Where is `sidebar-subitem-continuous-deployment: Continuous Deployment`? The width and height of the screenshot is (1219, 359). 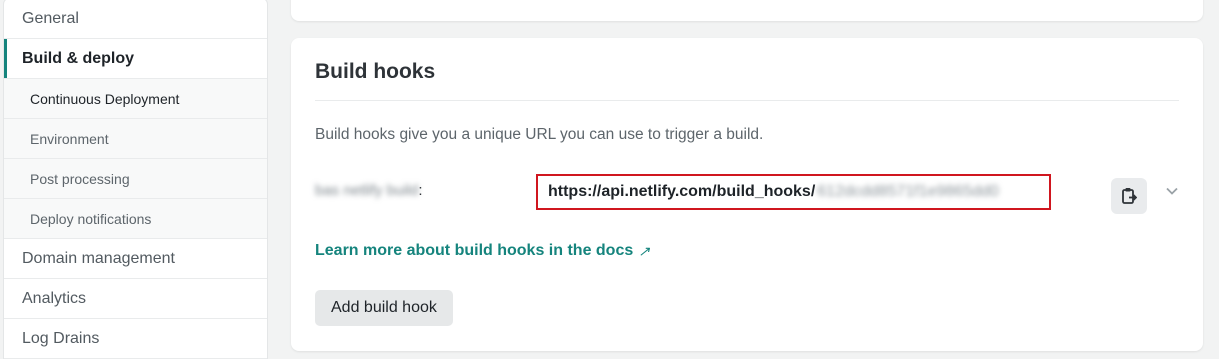 sidebar-subitem-continuous-deployment: Continuous Deployment is located at coordinates (135, 99).